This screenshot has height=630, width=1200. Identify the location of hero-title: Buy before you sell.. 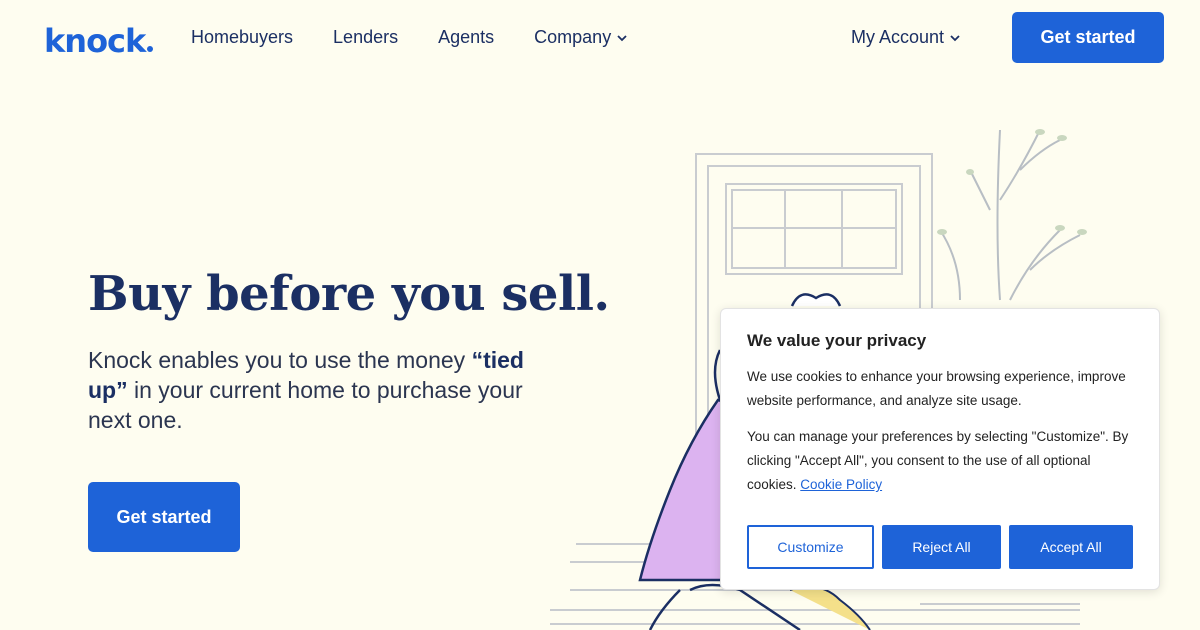
(349, 294).